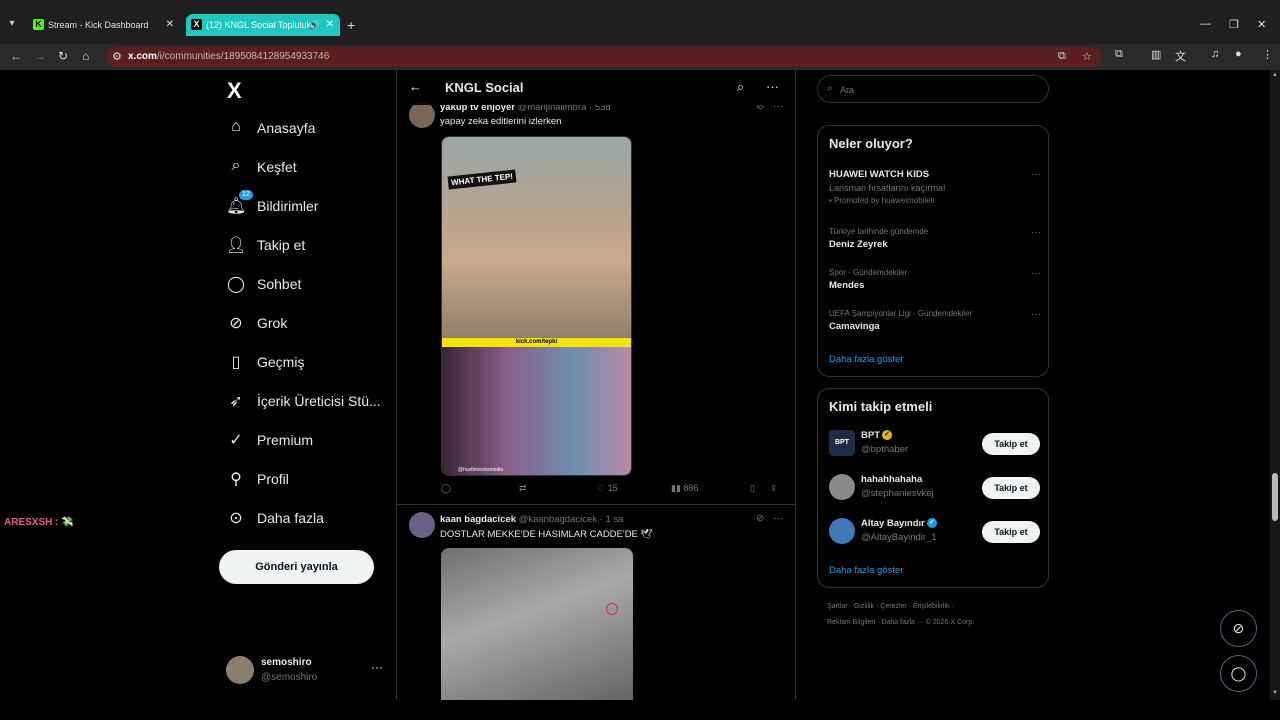 The height and width of the screenshot is (720, 1280). Describe the element at coordinates (691, 488) in the screenshot. I see `view-count: 886` at that location.